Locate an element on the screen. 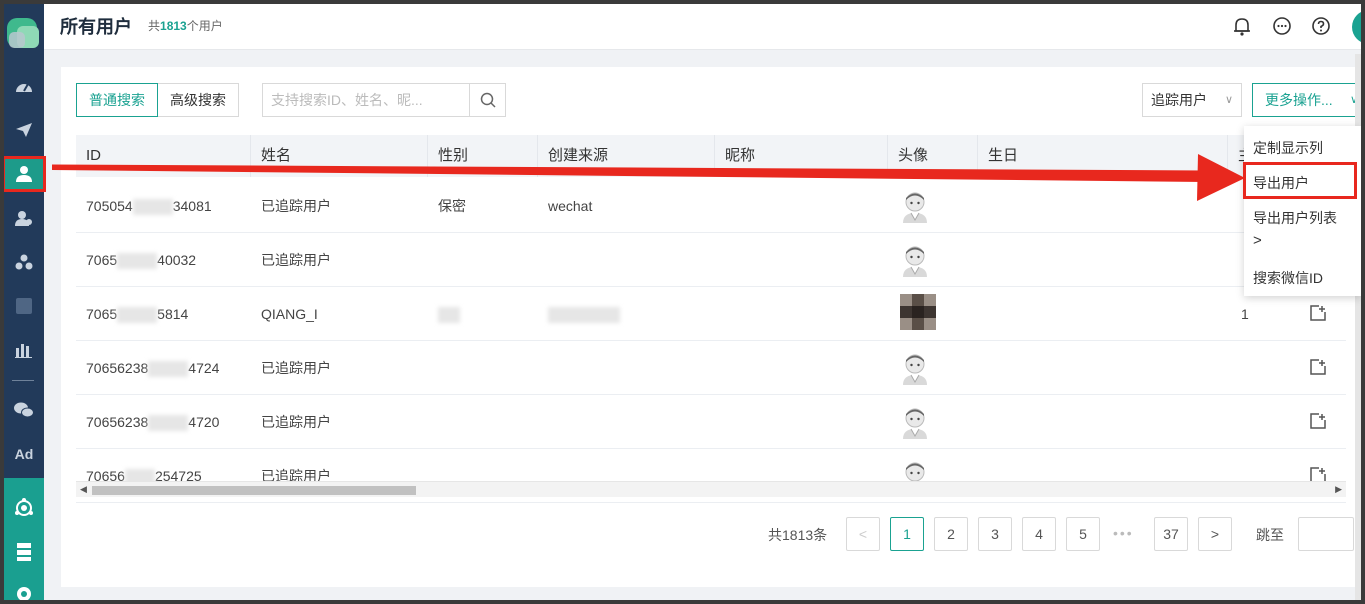 The image size is (1365, 604). sidebar-bottom is located at coordinates (24, 539).